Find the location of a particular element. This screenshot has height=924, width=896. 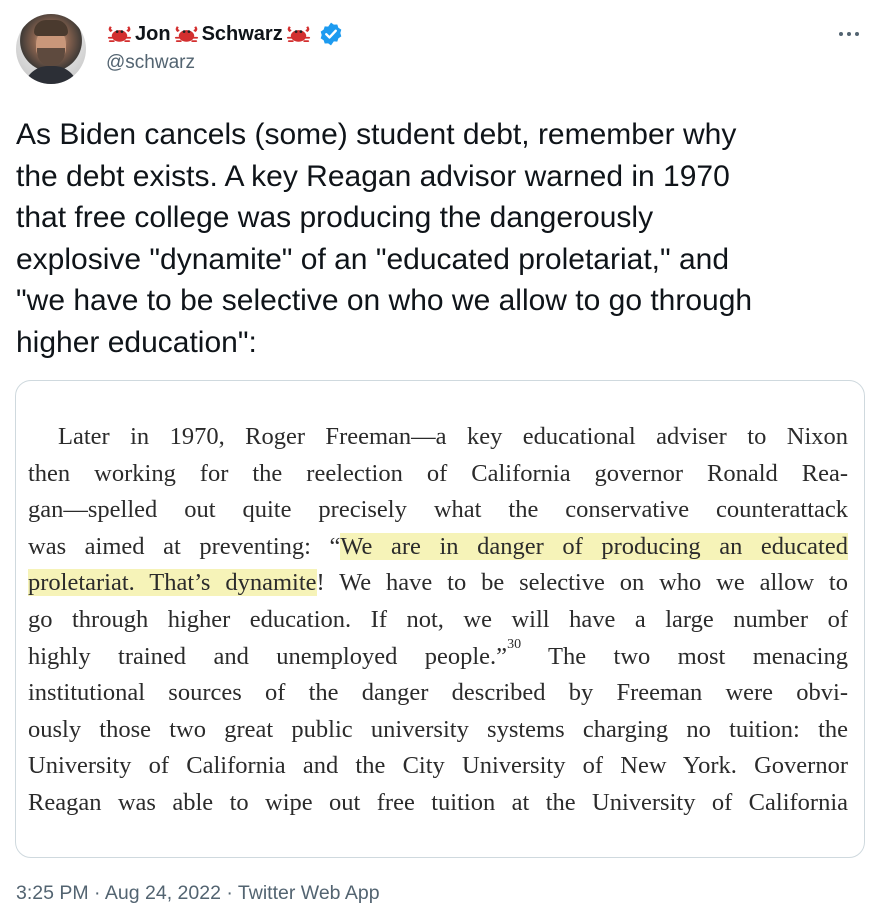

excerpt-text: The two most menacing is located at coordinates (684, 656).